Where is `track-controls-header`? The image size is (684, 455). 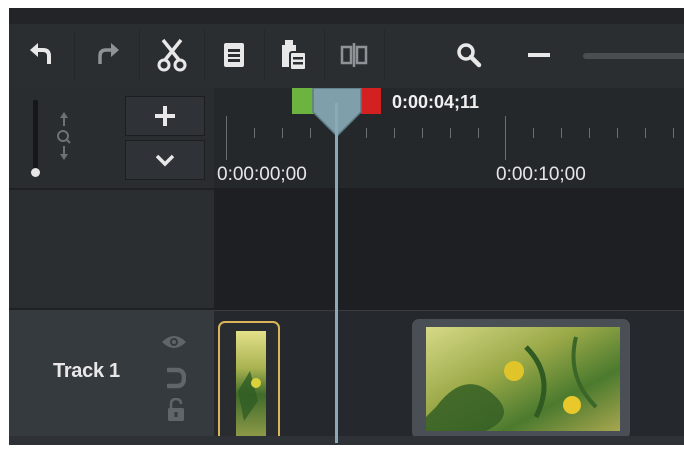 track-controls-header is located at coordinates (111, 138).